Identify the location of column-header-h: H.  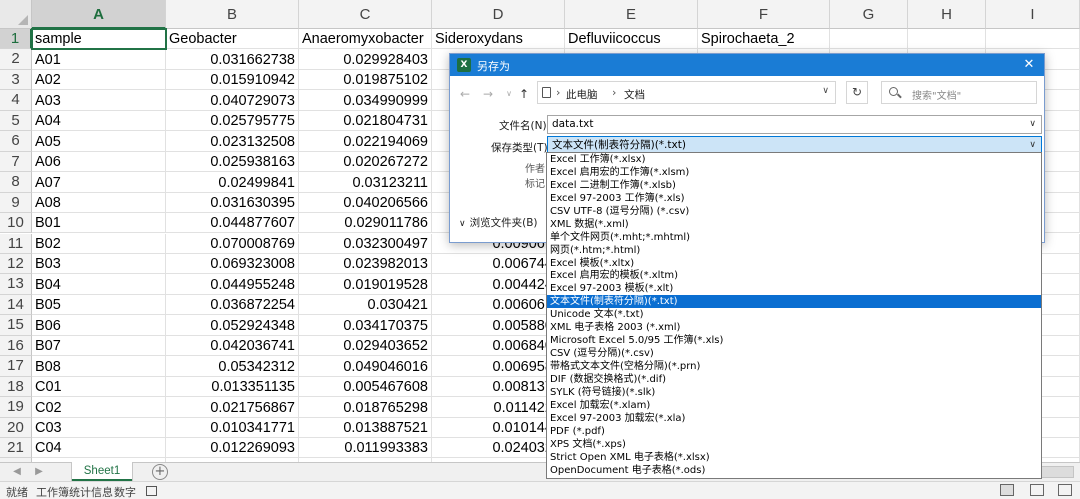
(947, 14).